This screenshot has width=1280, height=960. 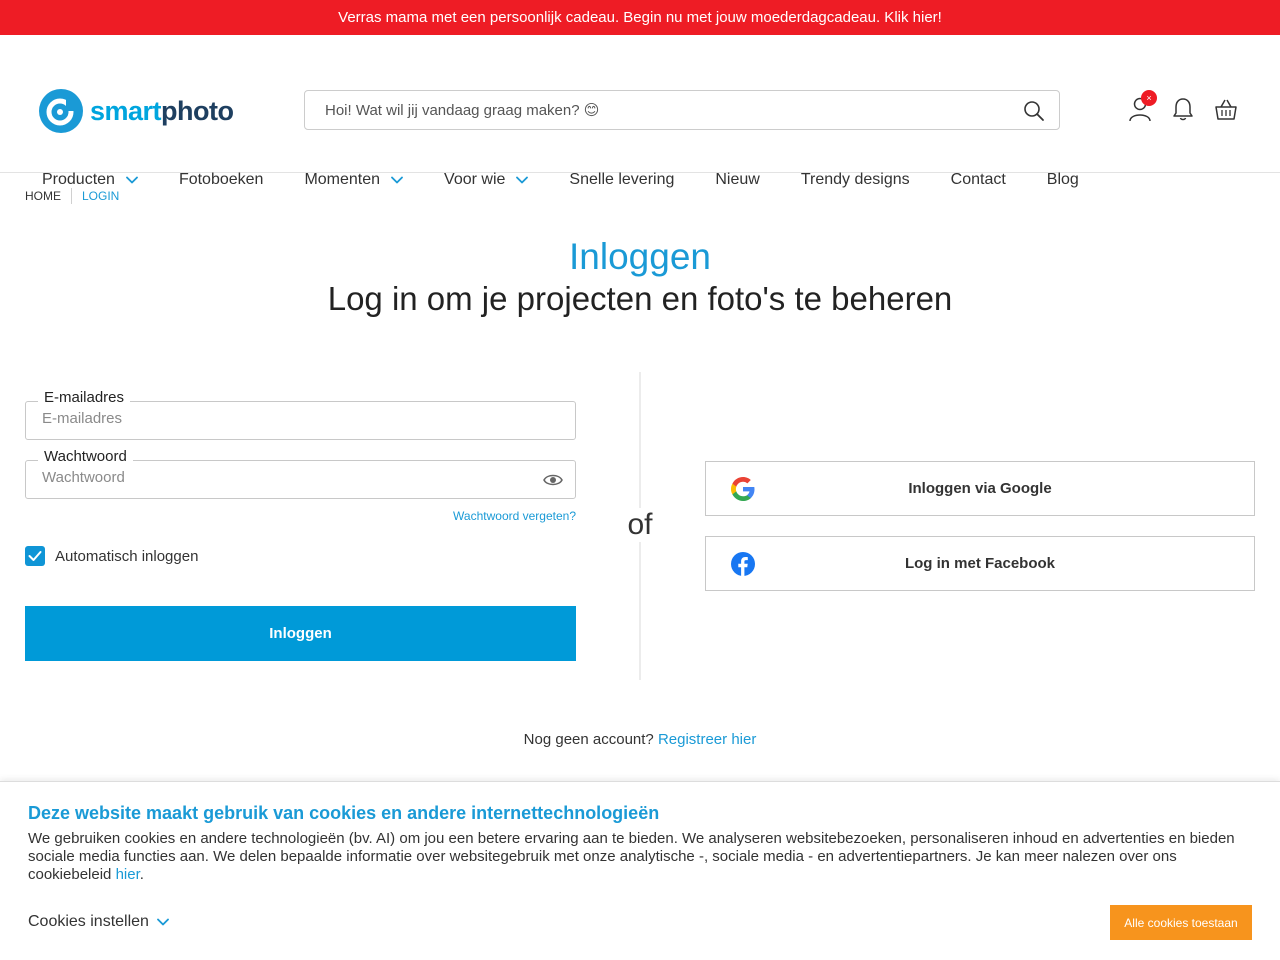 I want to click on remember-label: Automatisch inloggen, so click(x=127, y=556).